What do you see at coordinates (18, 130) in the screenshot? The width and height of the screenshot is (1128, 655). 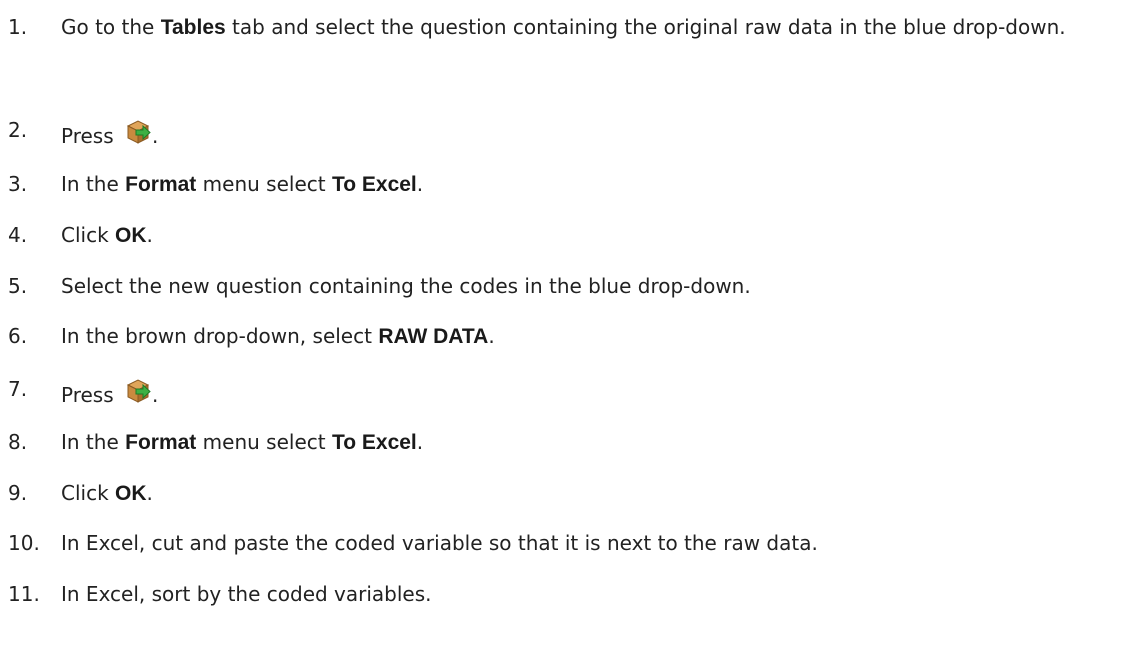 I see `step-number: 2.` at bounding box center [18, 130].